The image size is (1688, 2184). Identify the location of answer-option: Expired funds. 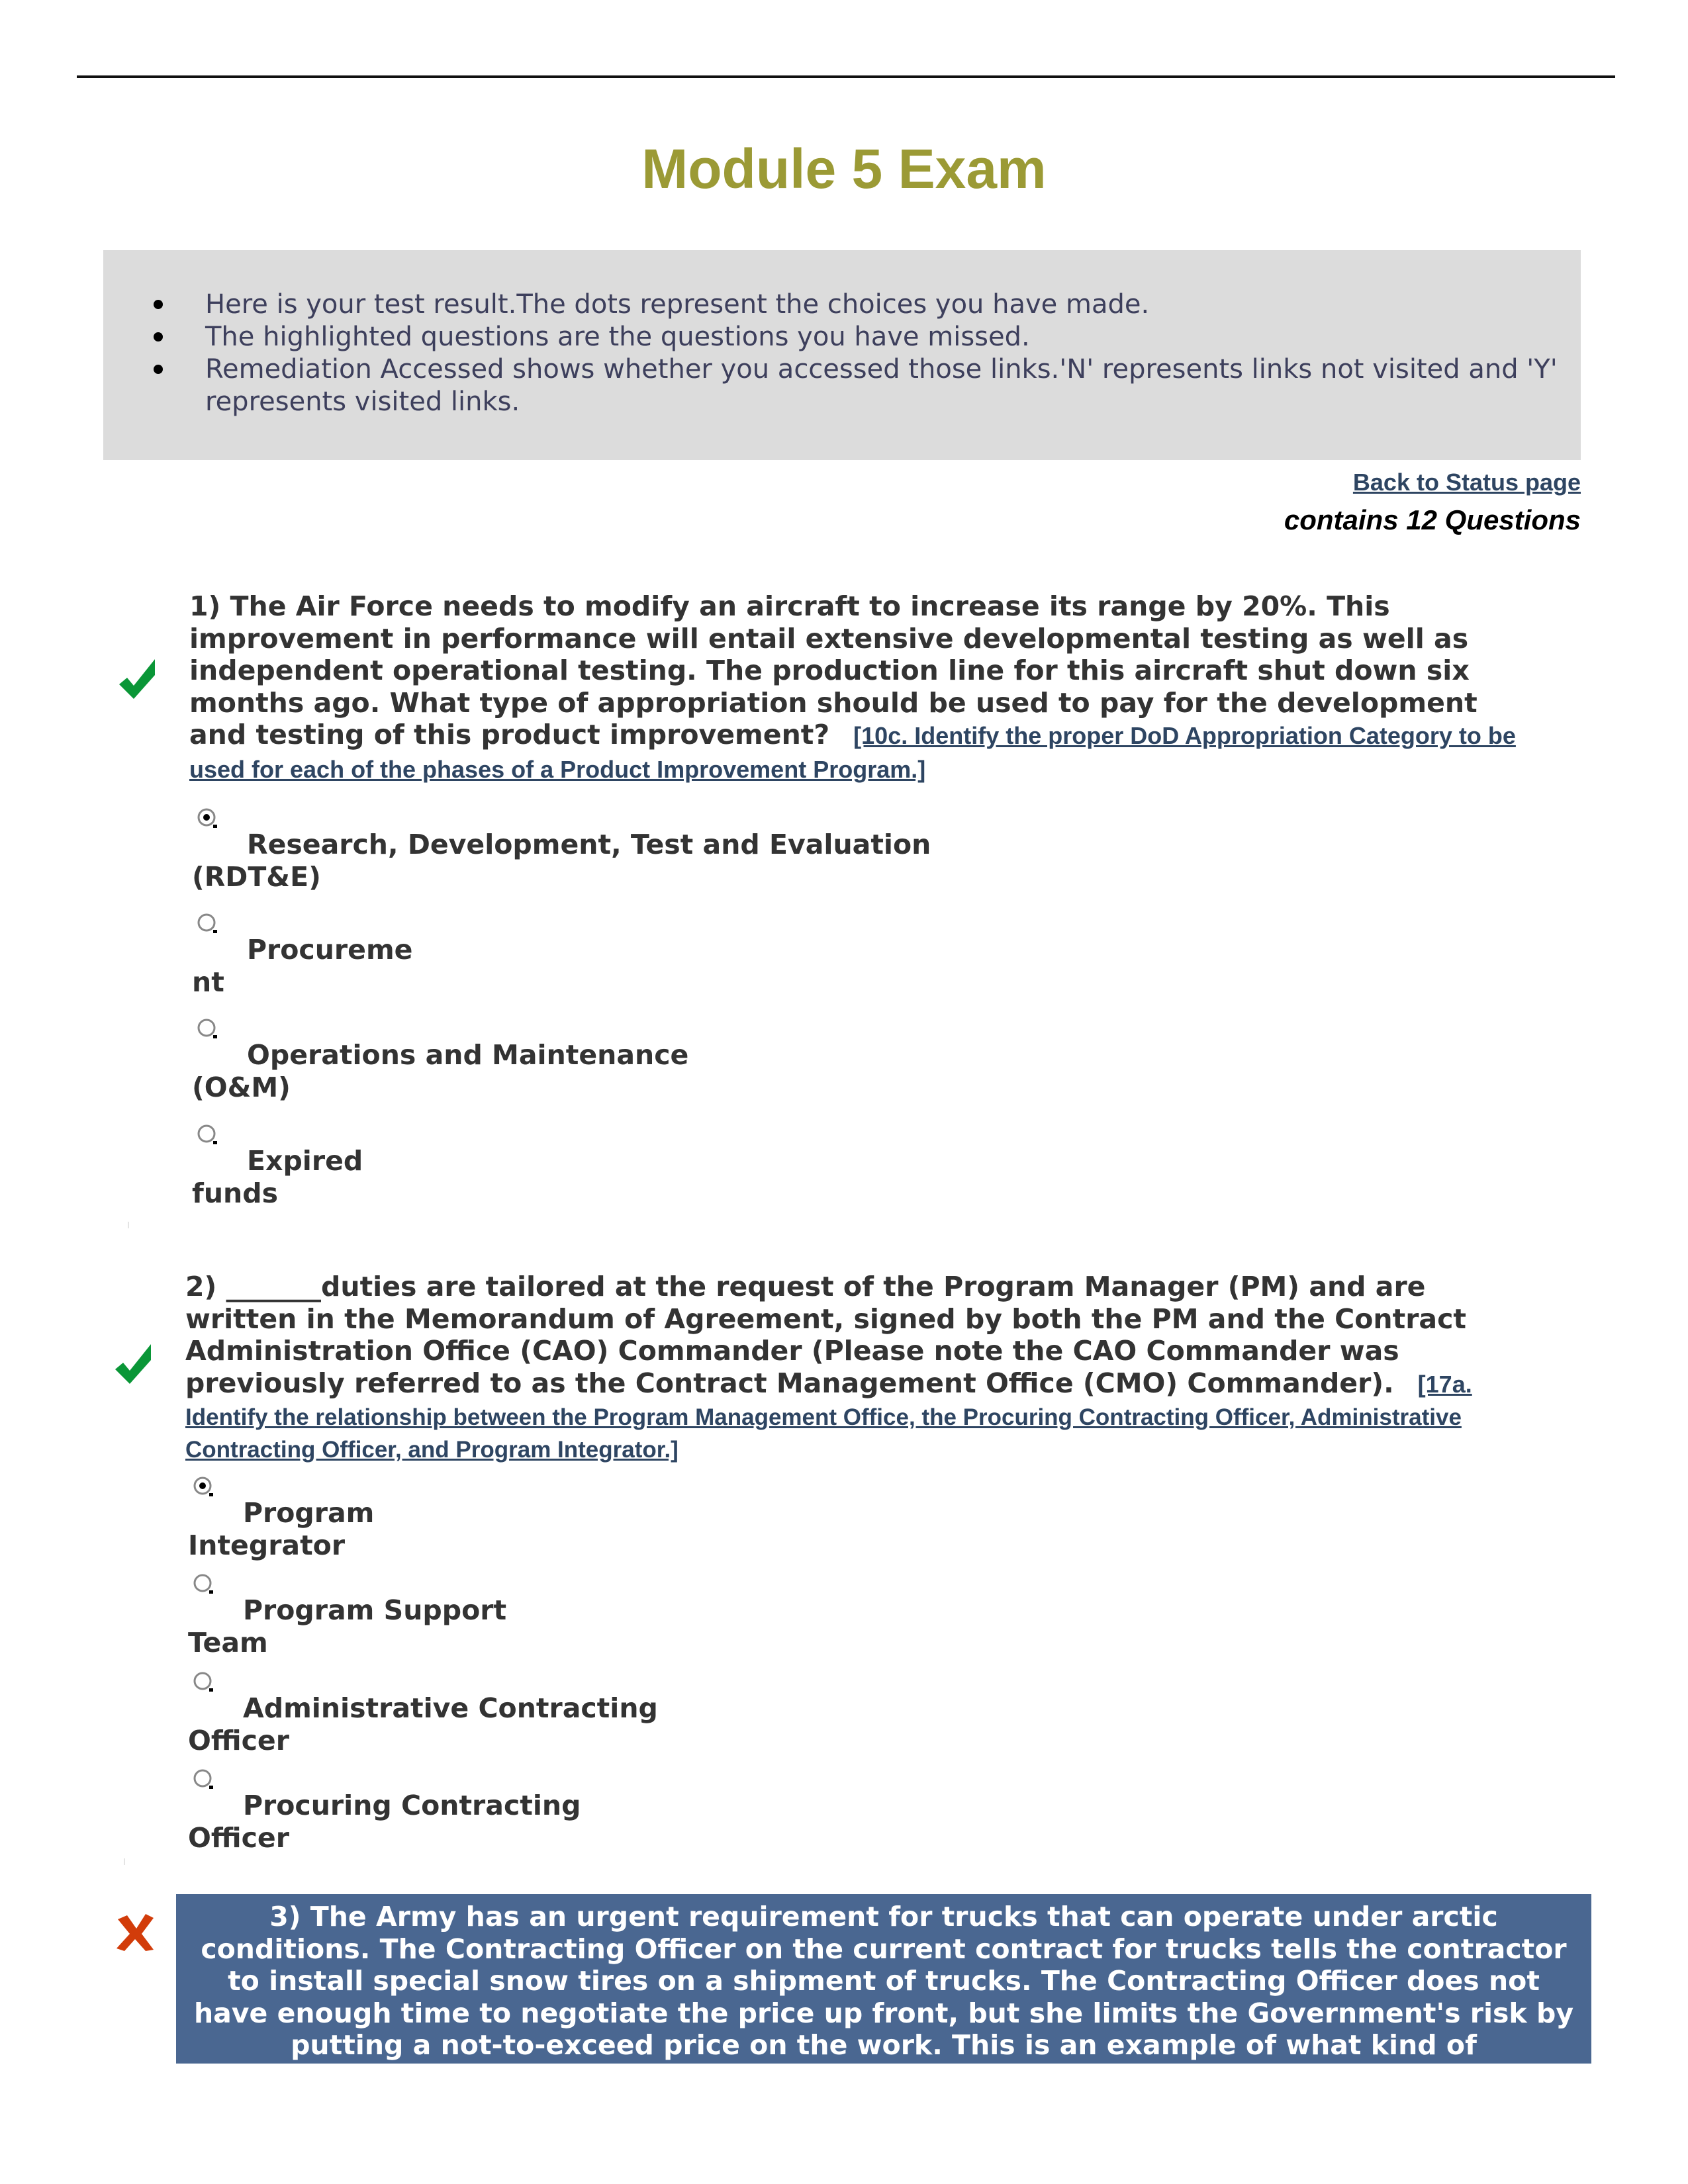
(277, 1166).